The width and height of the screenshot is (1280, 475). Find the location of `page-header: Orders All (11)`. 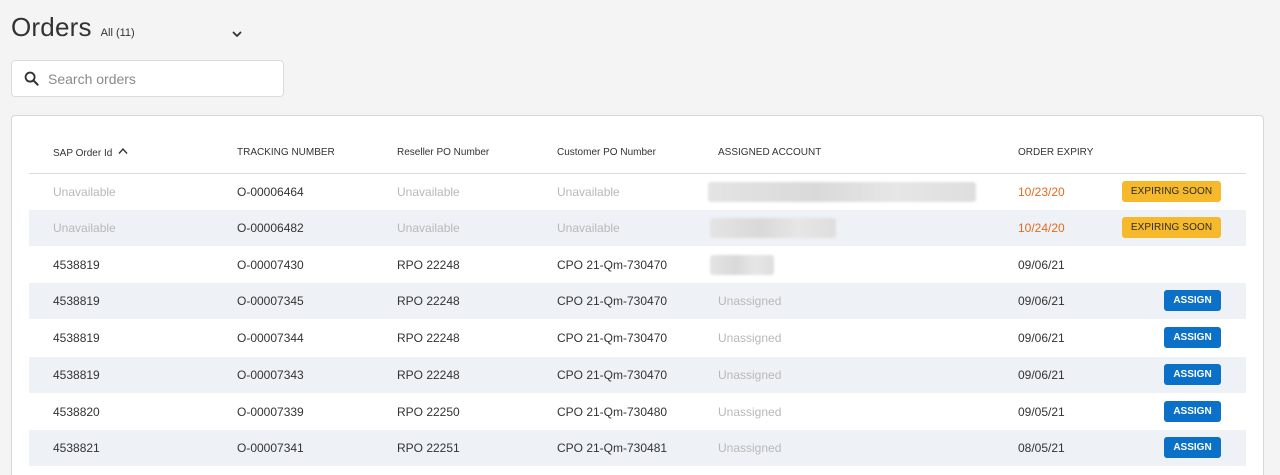

page-header: Orders All (11) is located at coordinates (73, 27).